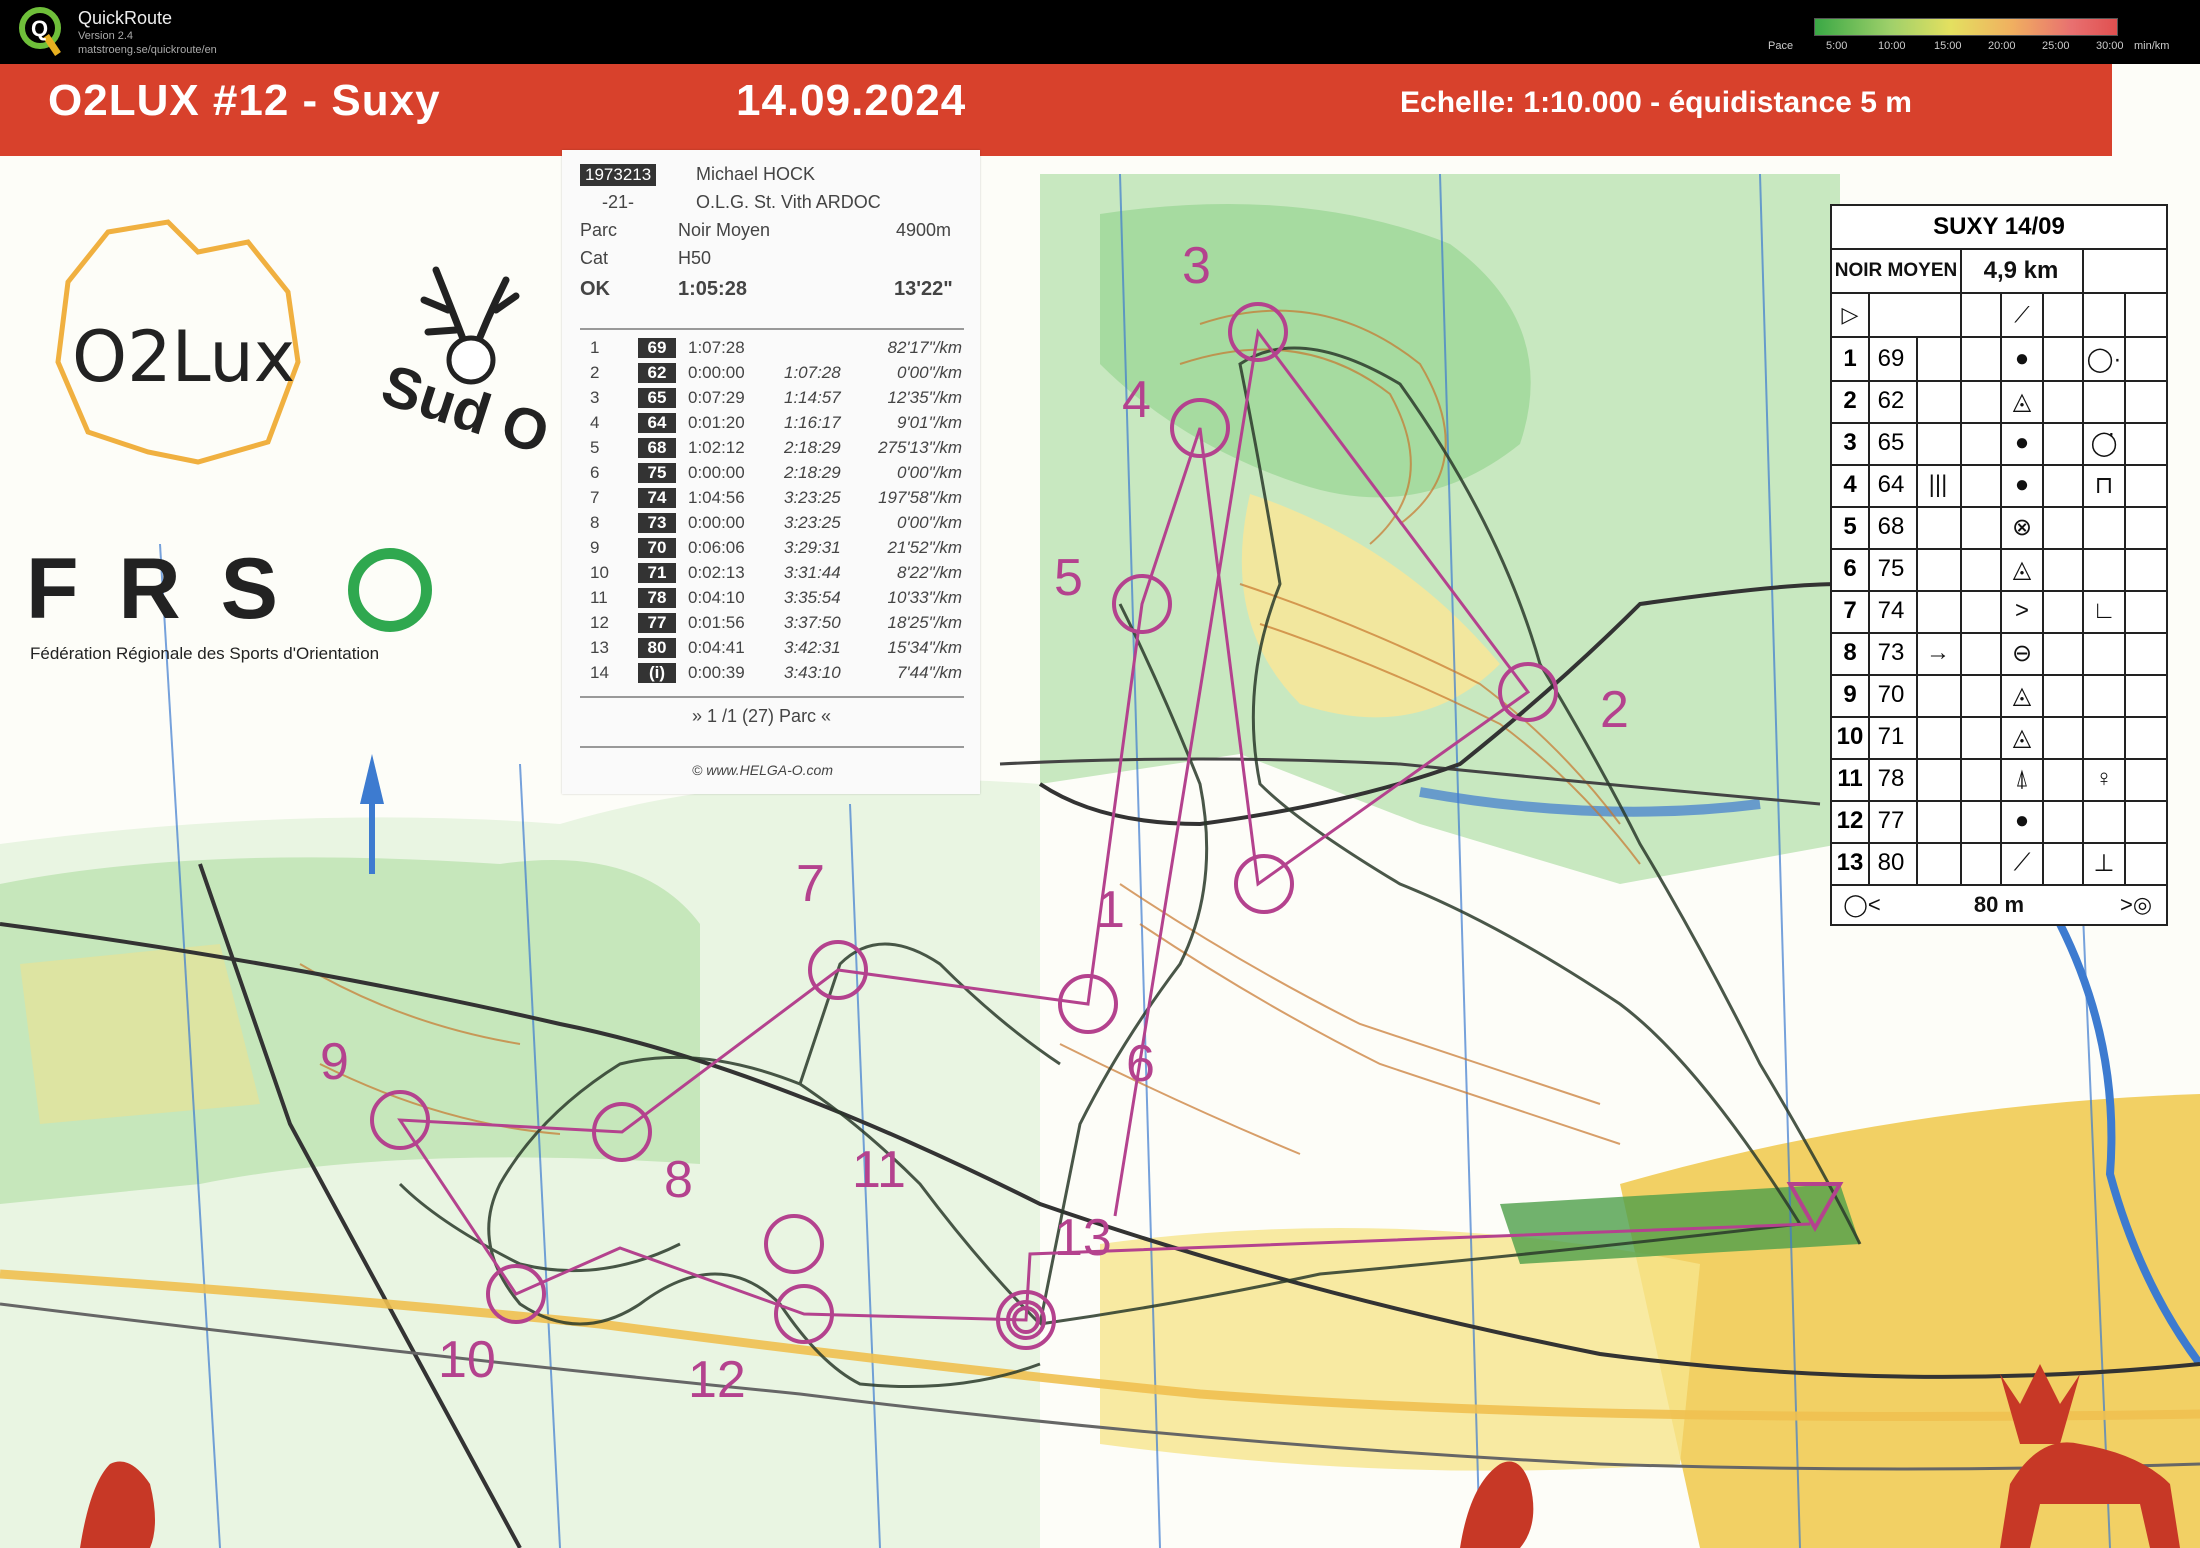 This screenshot has height=1548, width=2200. Describe the element at coordinates (776, 373) in the screenshot. I see `split-row: 2 62 0:00:00 1:07:28 0'00"/km` at that location.